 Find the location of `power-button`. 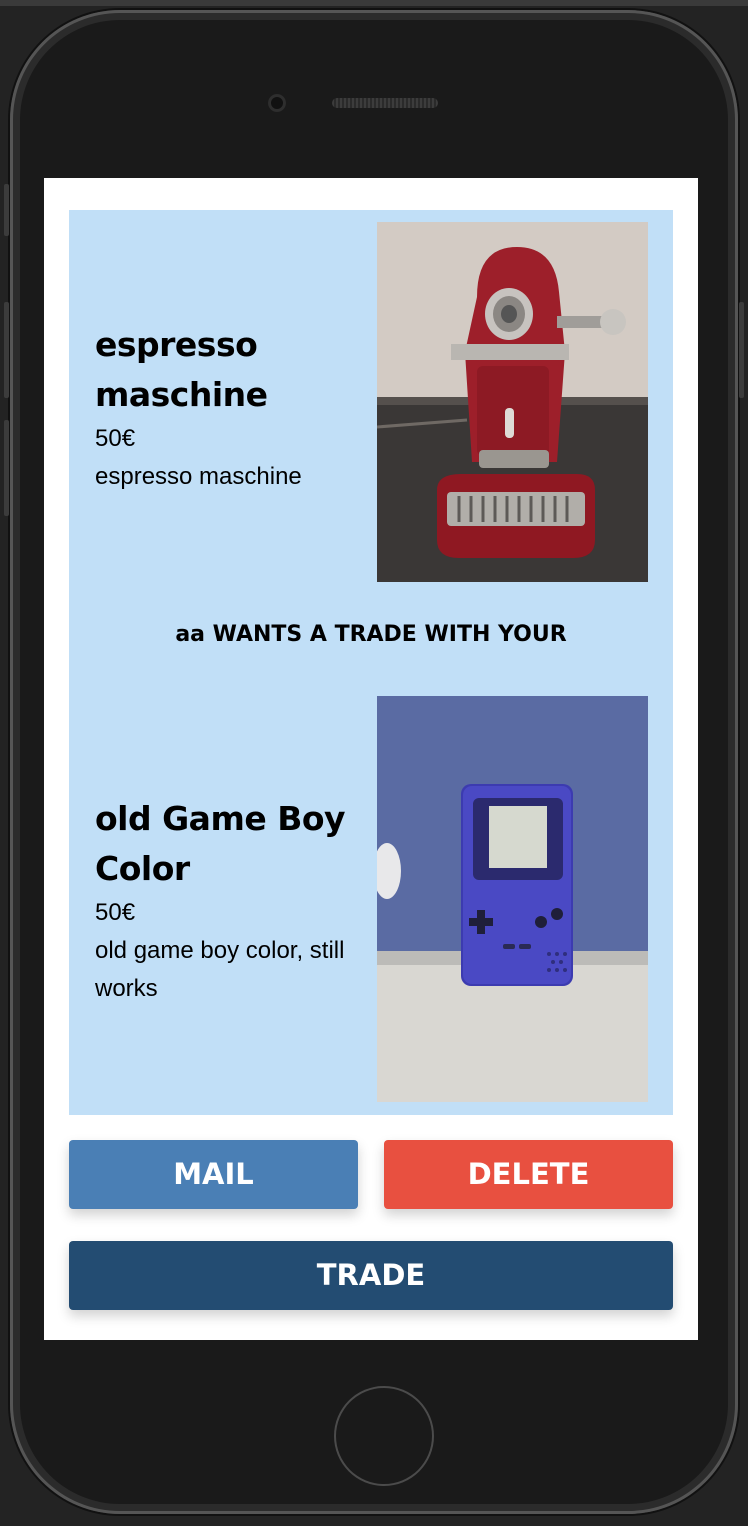

power-button is located at coordinates (741, 350).